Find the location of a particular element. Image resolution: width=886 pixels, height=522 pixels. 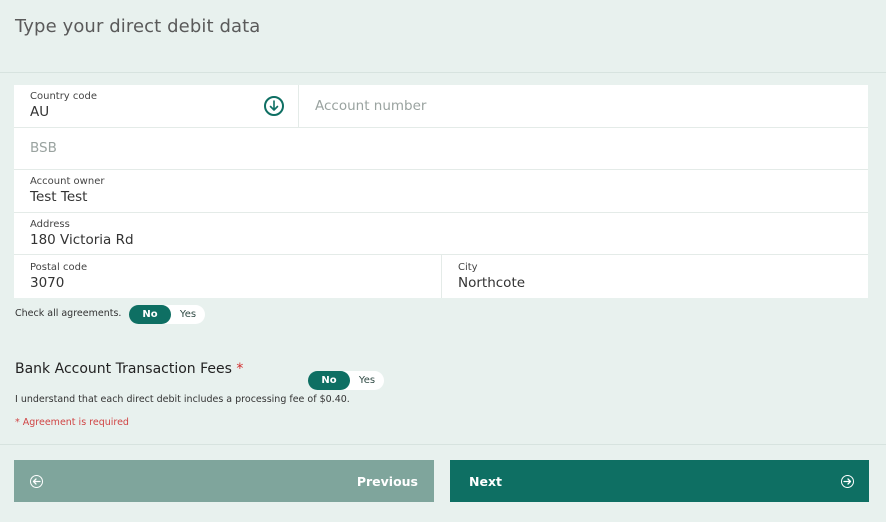

check-all-agreements-label: Check all agreements. is located at coordinates (68, 313).